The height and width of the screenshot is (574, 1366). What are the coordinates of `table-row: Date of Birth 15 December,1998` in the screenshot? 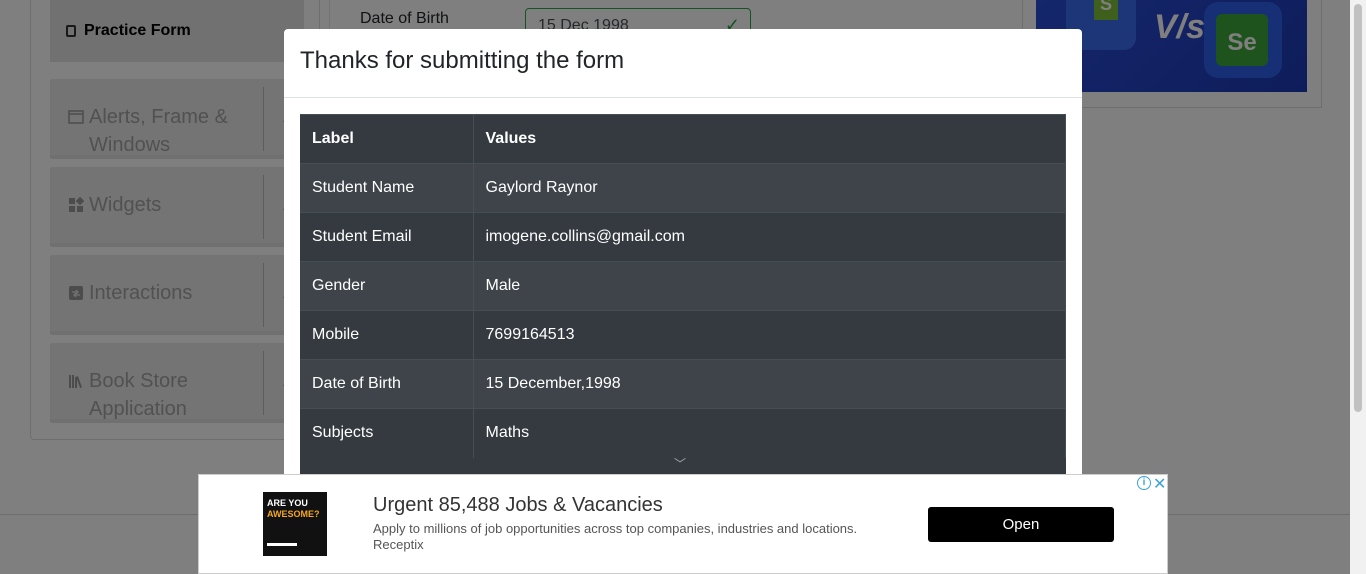 It's located at (683, 384).